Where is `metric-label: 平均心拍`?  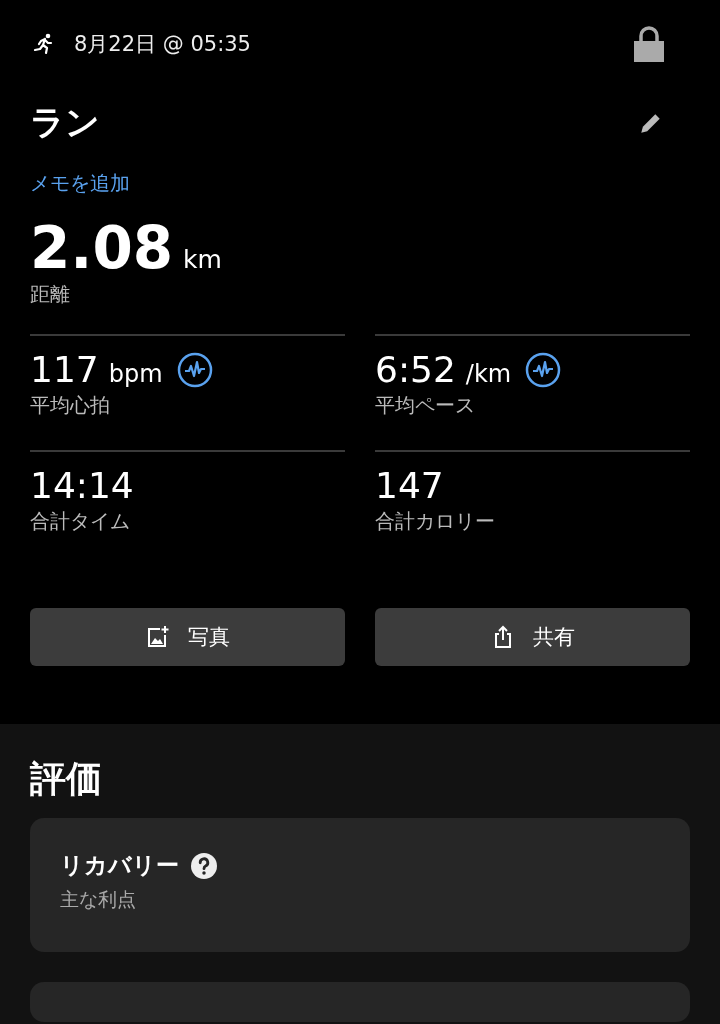
metric-label: 平均心拍 is located at coordinates (70, 405).